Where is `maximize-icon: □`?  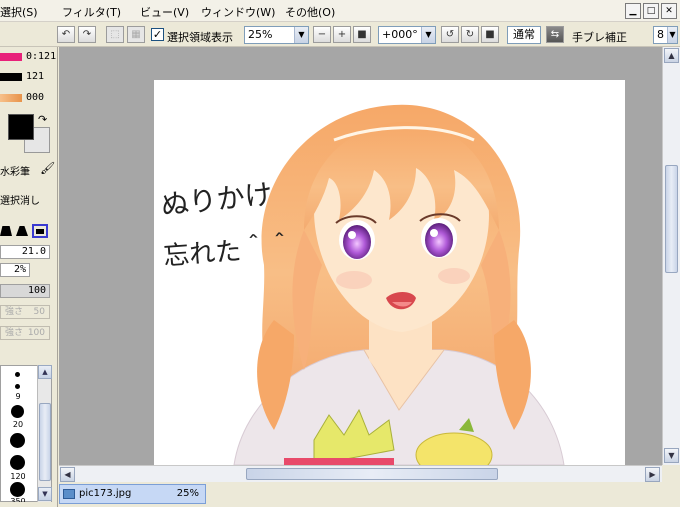 maximize-icon: □ is located at coordinates (651, 11).